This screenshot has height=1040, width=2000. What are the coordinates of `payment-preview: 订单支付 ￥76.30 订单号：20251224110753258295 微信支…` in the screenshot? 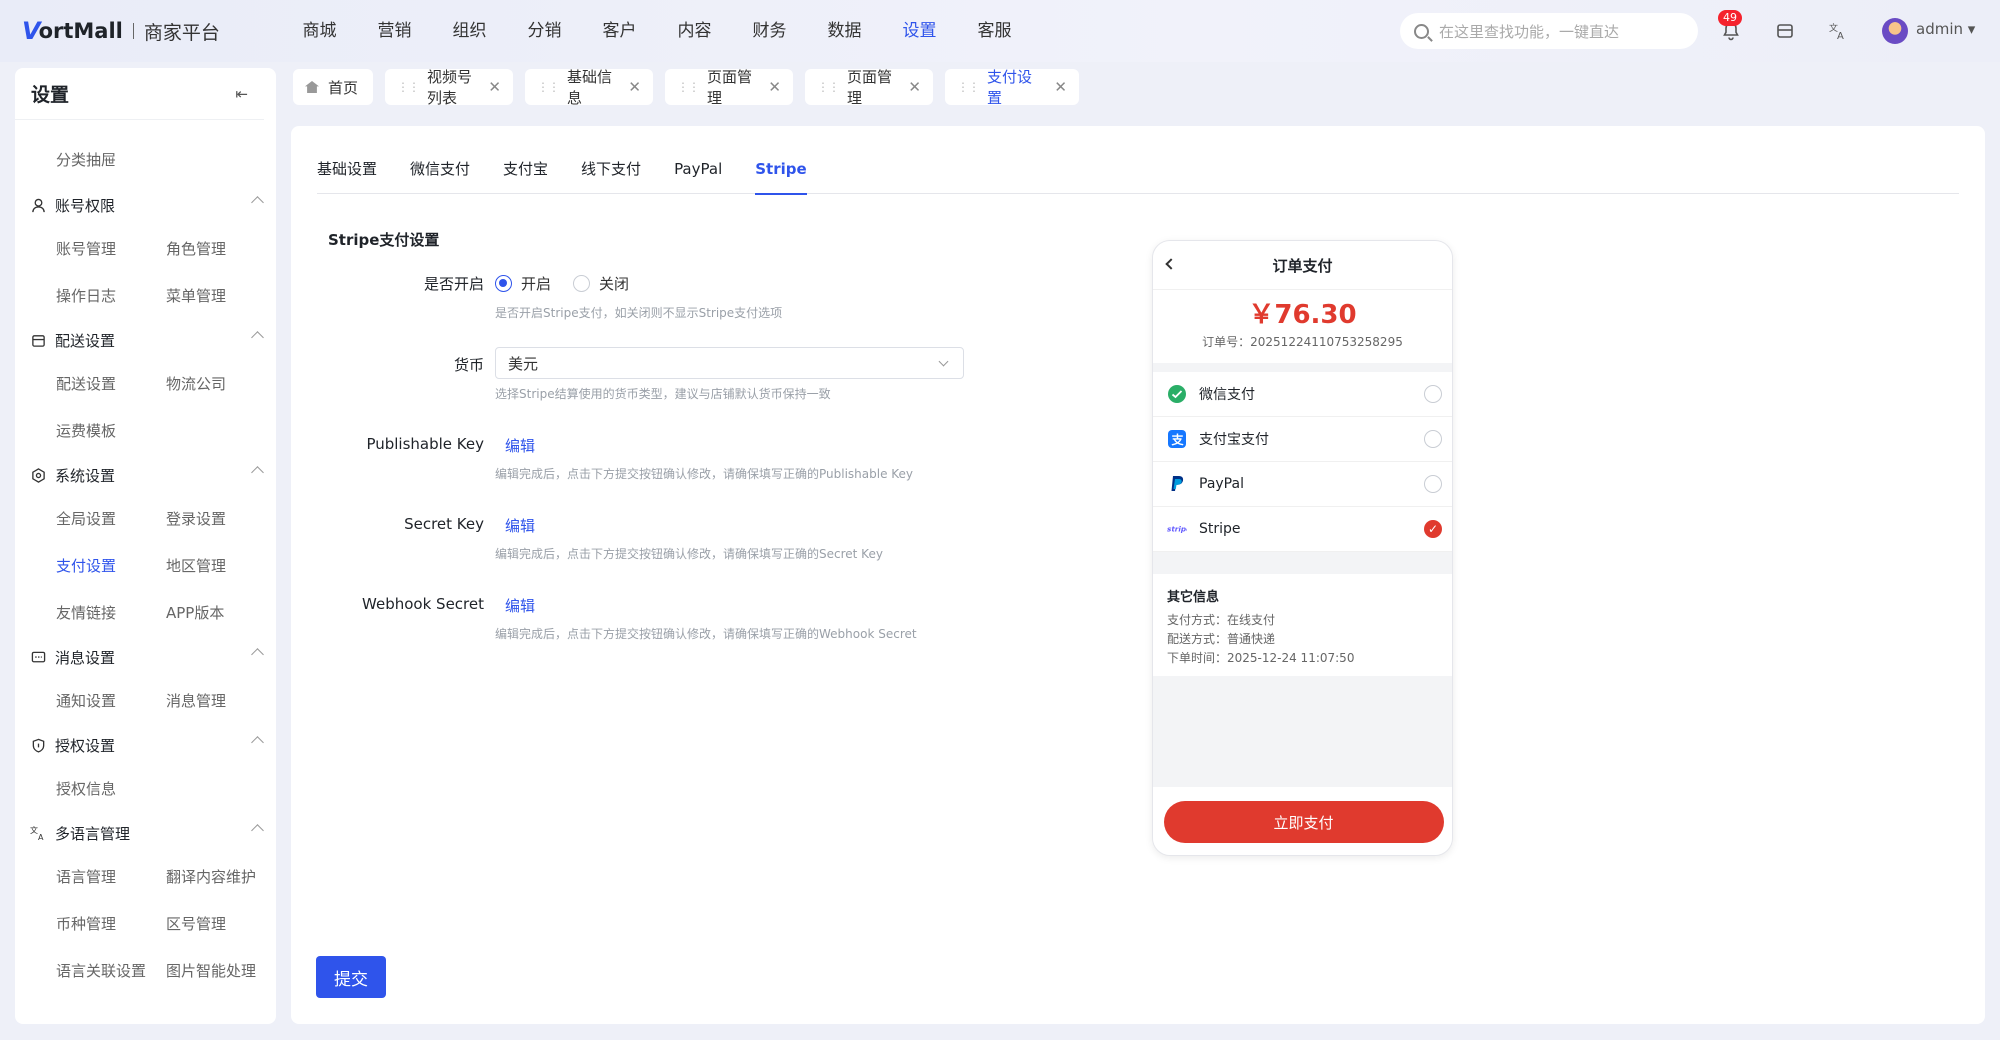 It's located at (1302, 548).